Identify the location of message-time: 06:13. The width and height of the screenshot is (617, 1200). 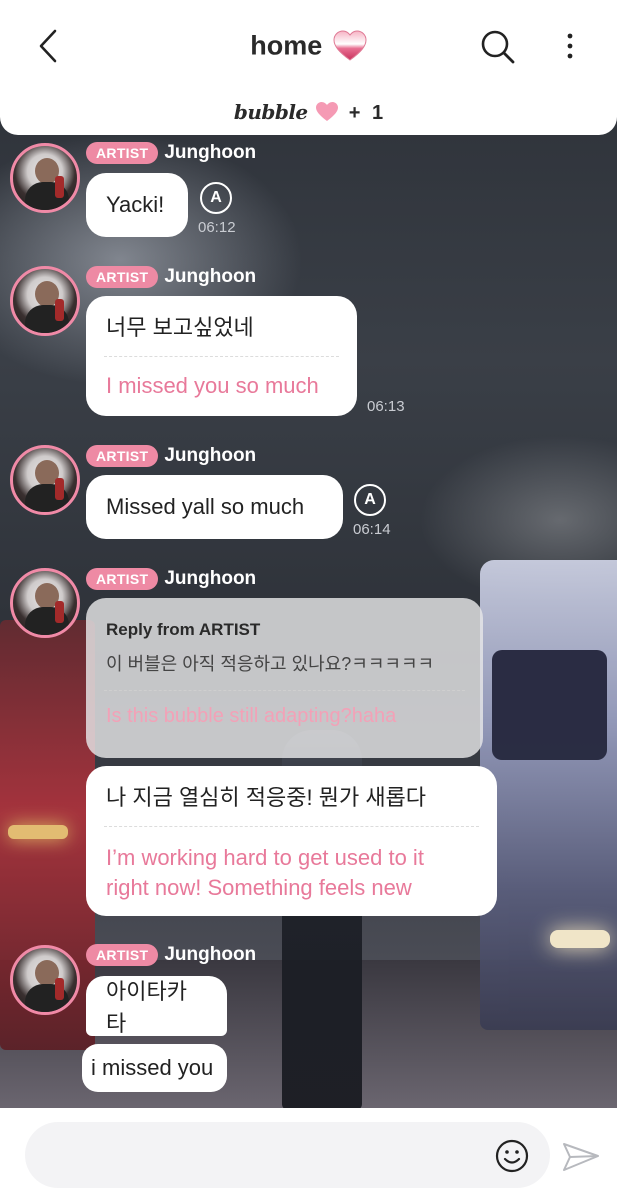
(386, 406).